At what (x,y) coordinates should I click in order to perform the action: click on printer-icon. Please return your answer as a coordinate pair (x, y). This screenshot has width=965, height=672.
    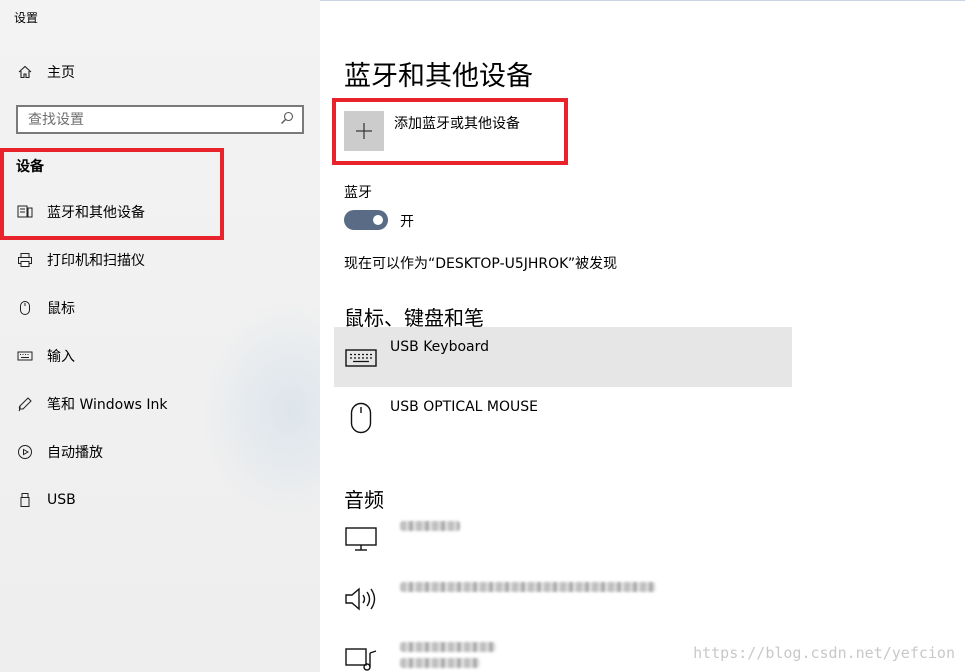
    Looking at the image, I should click on (25, 260).